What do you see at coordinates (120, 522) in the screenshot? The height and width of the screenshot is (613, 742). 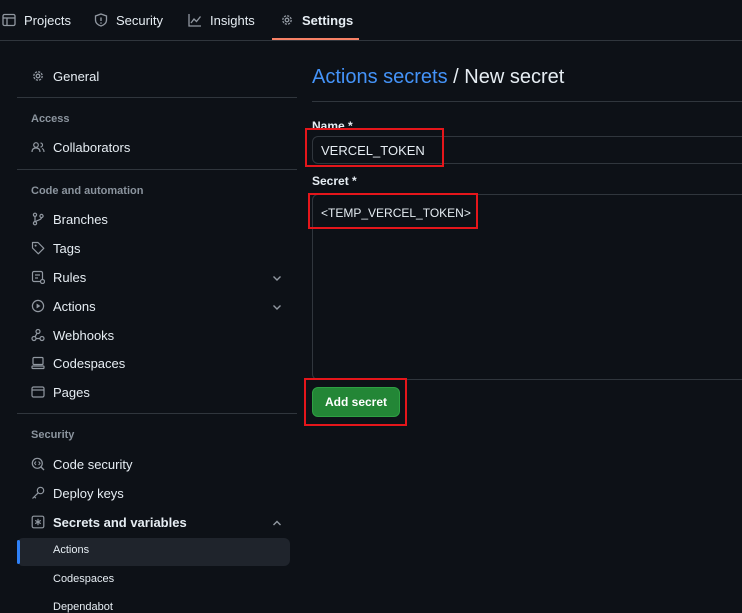 I see `sidebar-item-label: Secrets and variables` at bounding box center [120, 522].